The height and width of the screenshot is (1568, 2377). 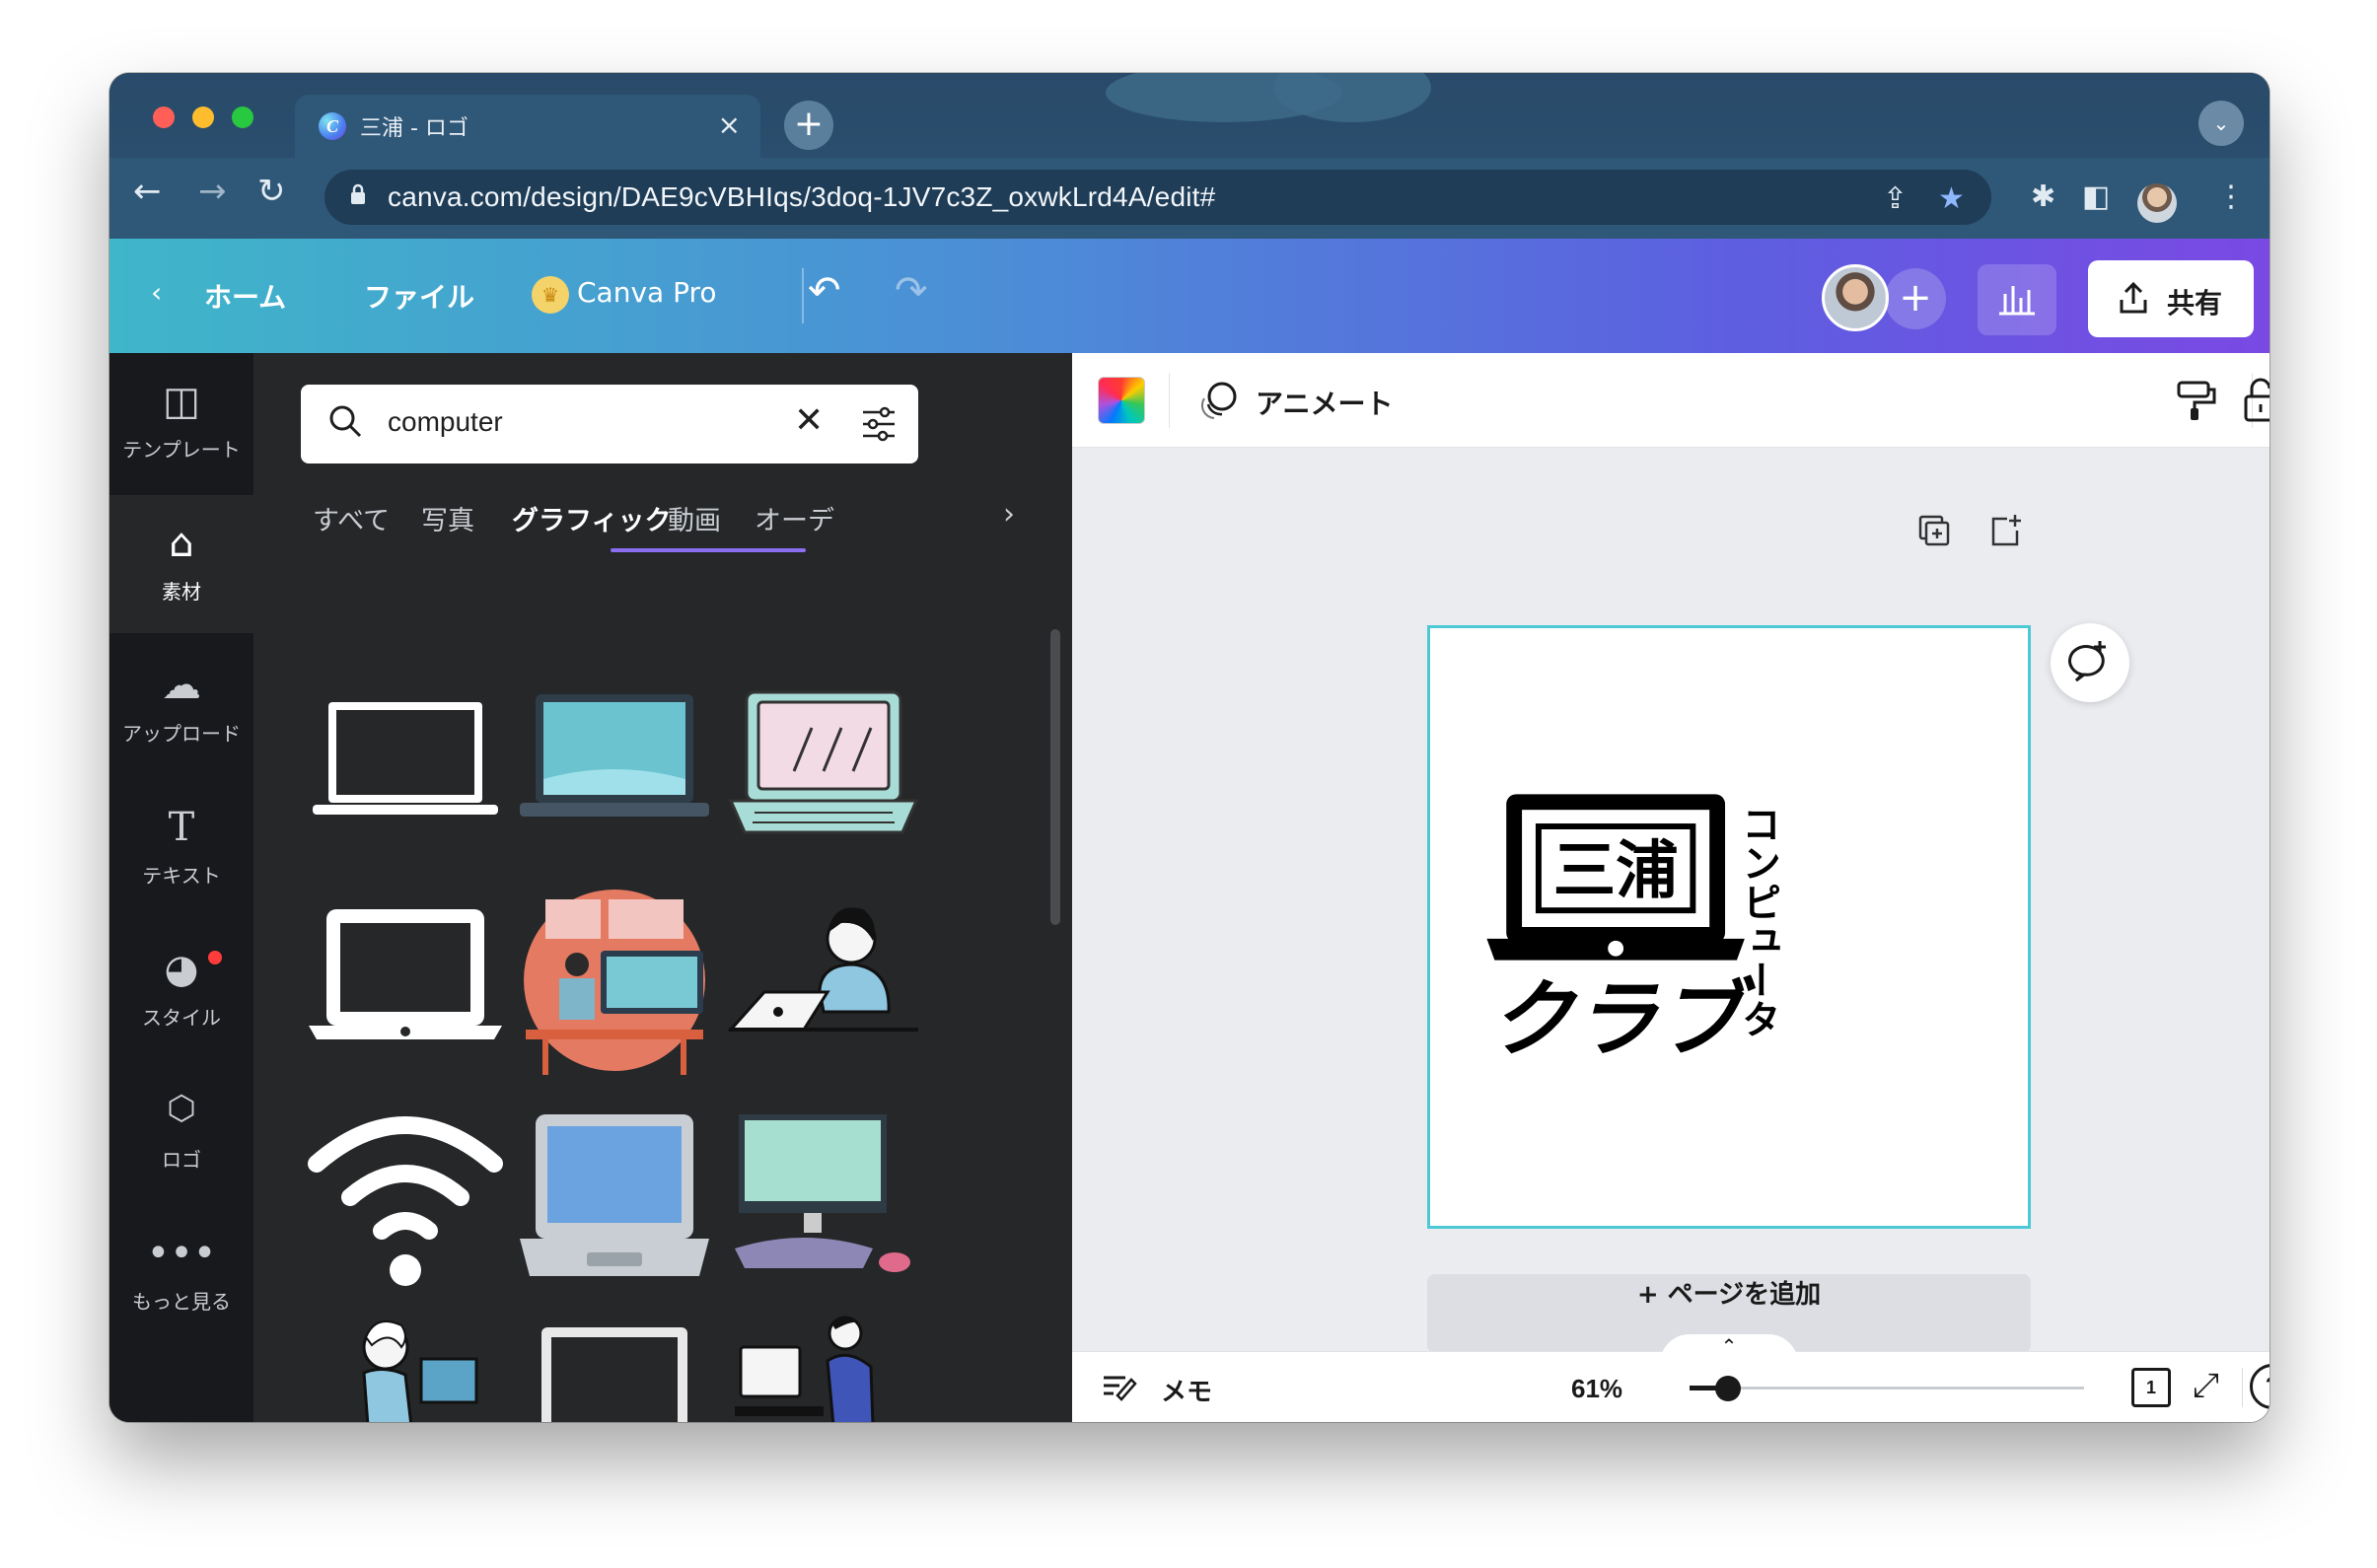 What do you see at coordinates (182, 734) in the screenshot?
I see `rail-label: アップロード` at bounding box center [182, 734].